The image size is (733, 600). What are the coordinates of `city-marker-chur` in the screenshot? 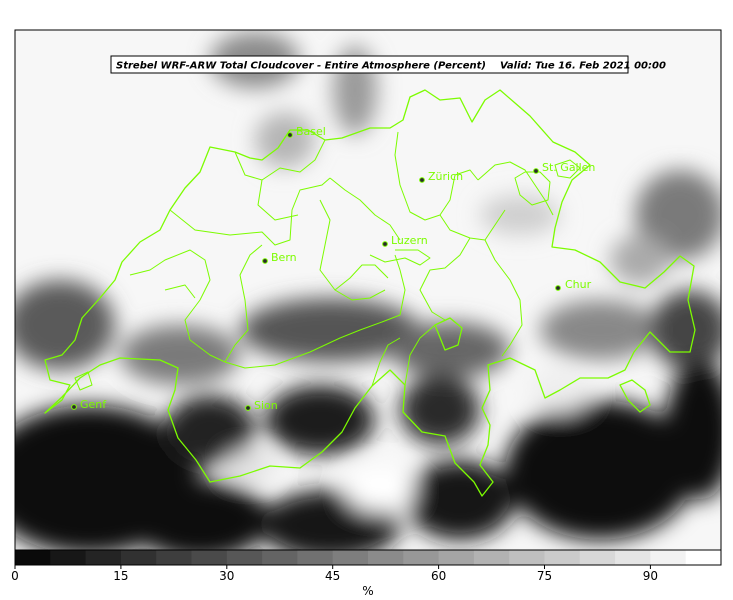 It's located at (558, 288).